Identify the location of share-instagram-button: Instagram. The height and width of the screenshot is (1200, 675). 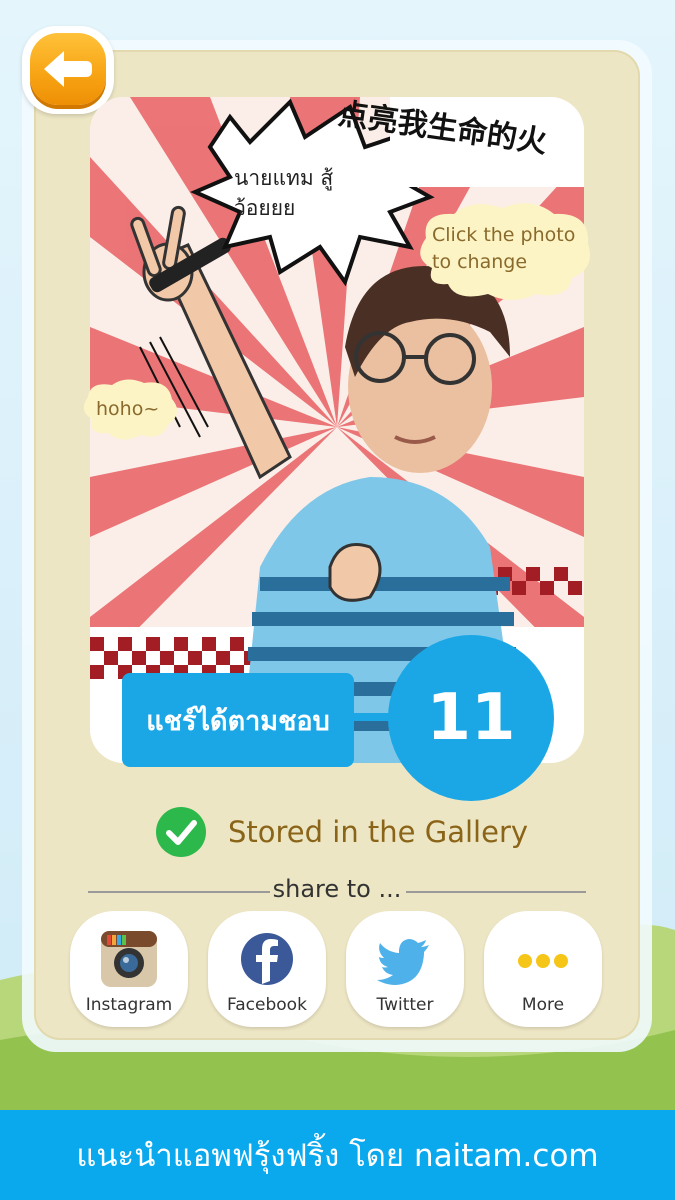
(129, 969).